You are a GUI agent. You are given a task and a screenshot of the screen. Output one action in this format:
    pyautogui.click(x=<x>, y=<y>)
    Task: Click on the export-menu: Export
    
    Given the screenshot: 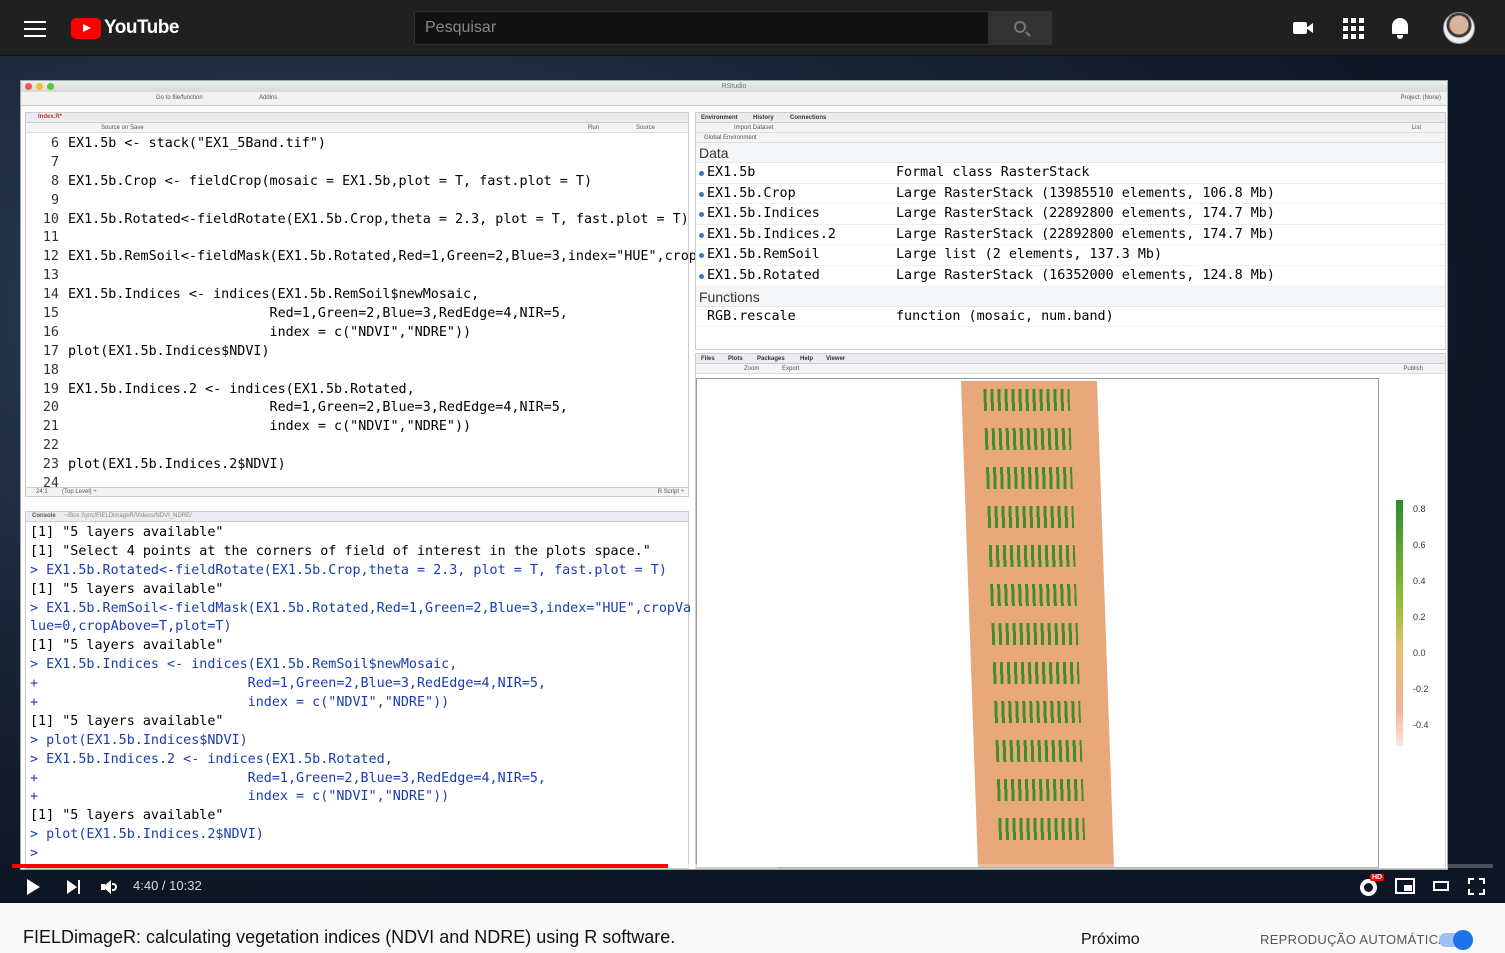 What is the action you would take?
    pyautogui.click(x=790, y=369)
    